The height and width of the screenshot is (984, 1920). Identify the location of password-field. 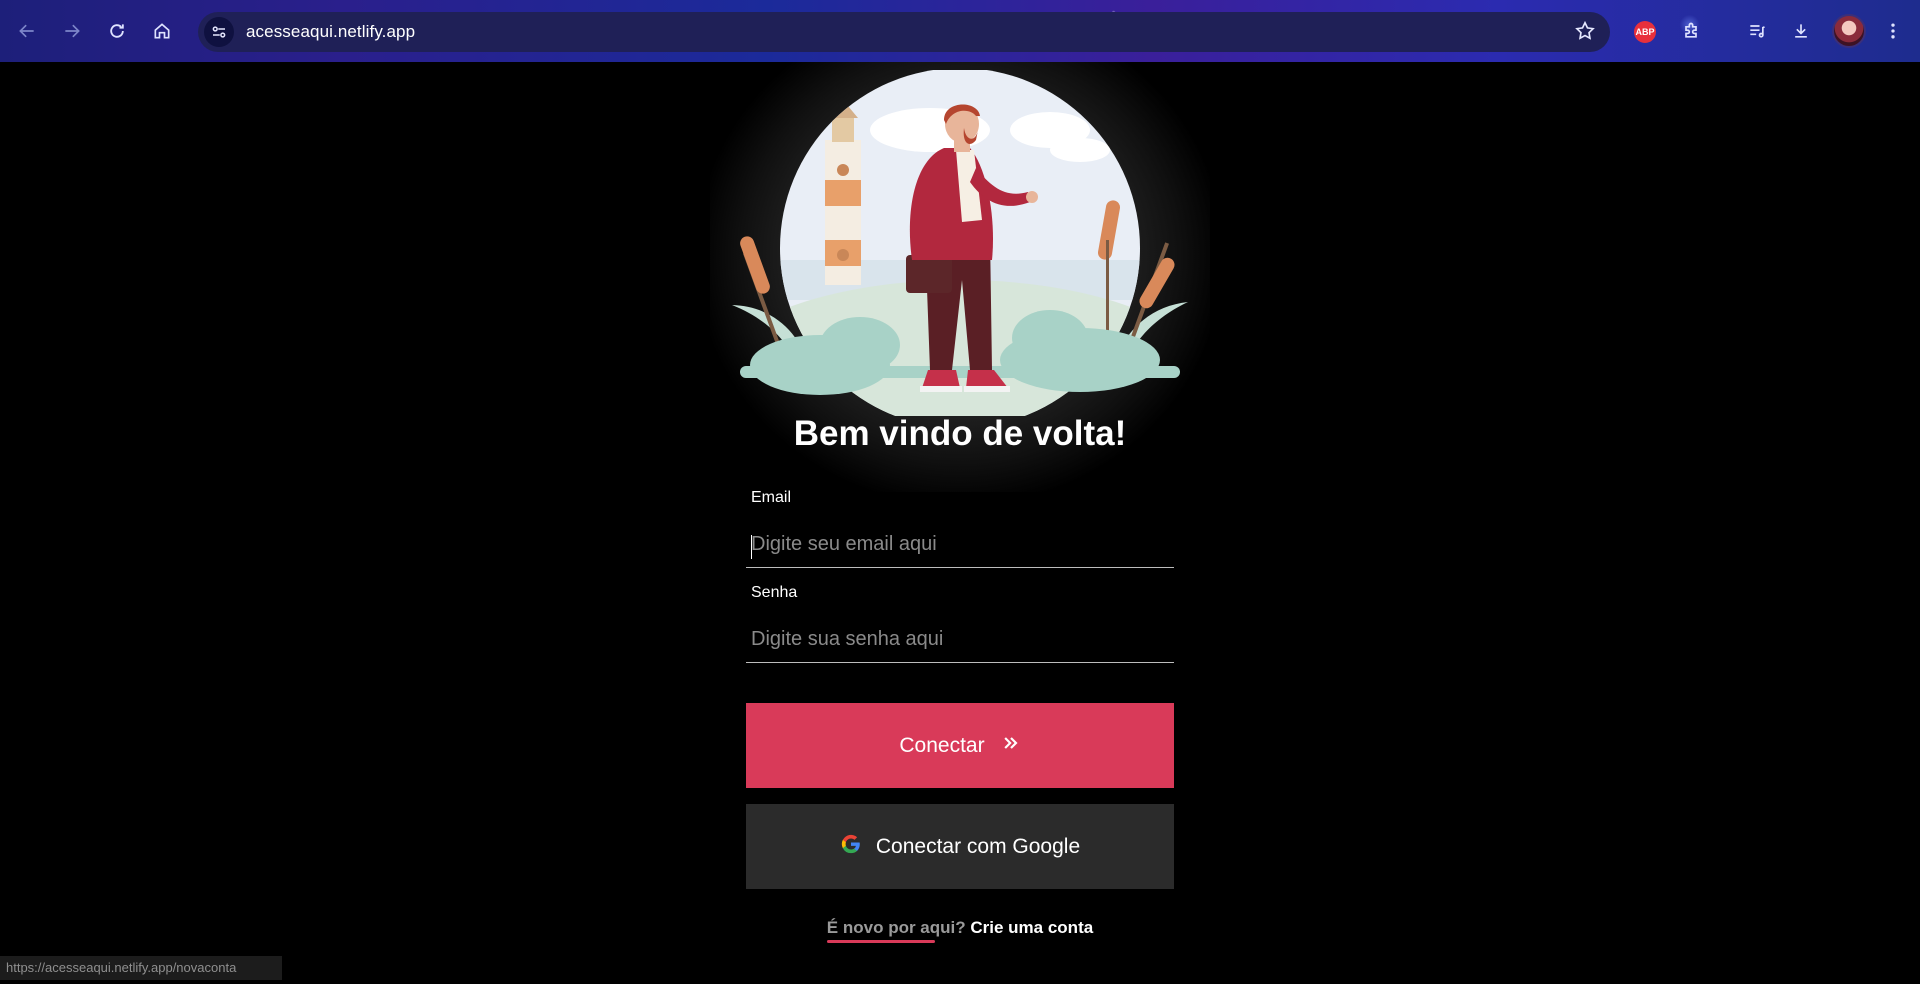
(960, 640).